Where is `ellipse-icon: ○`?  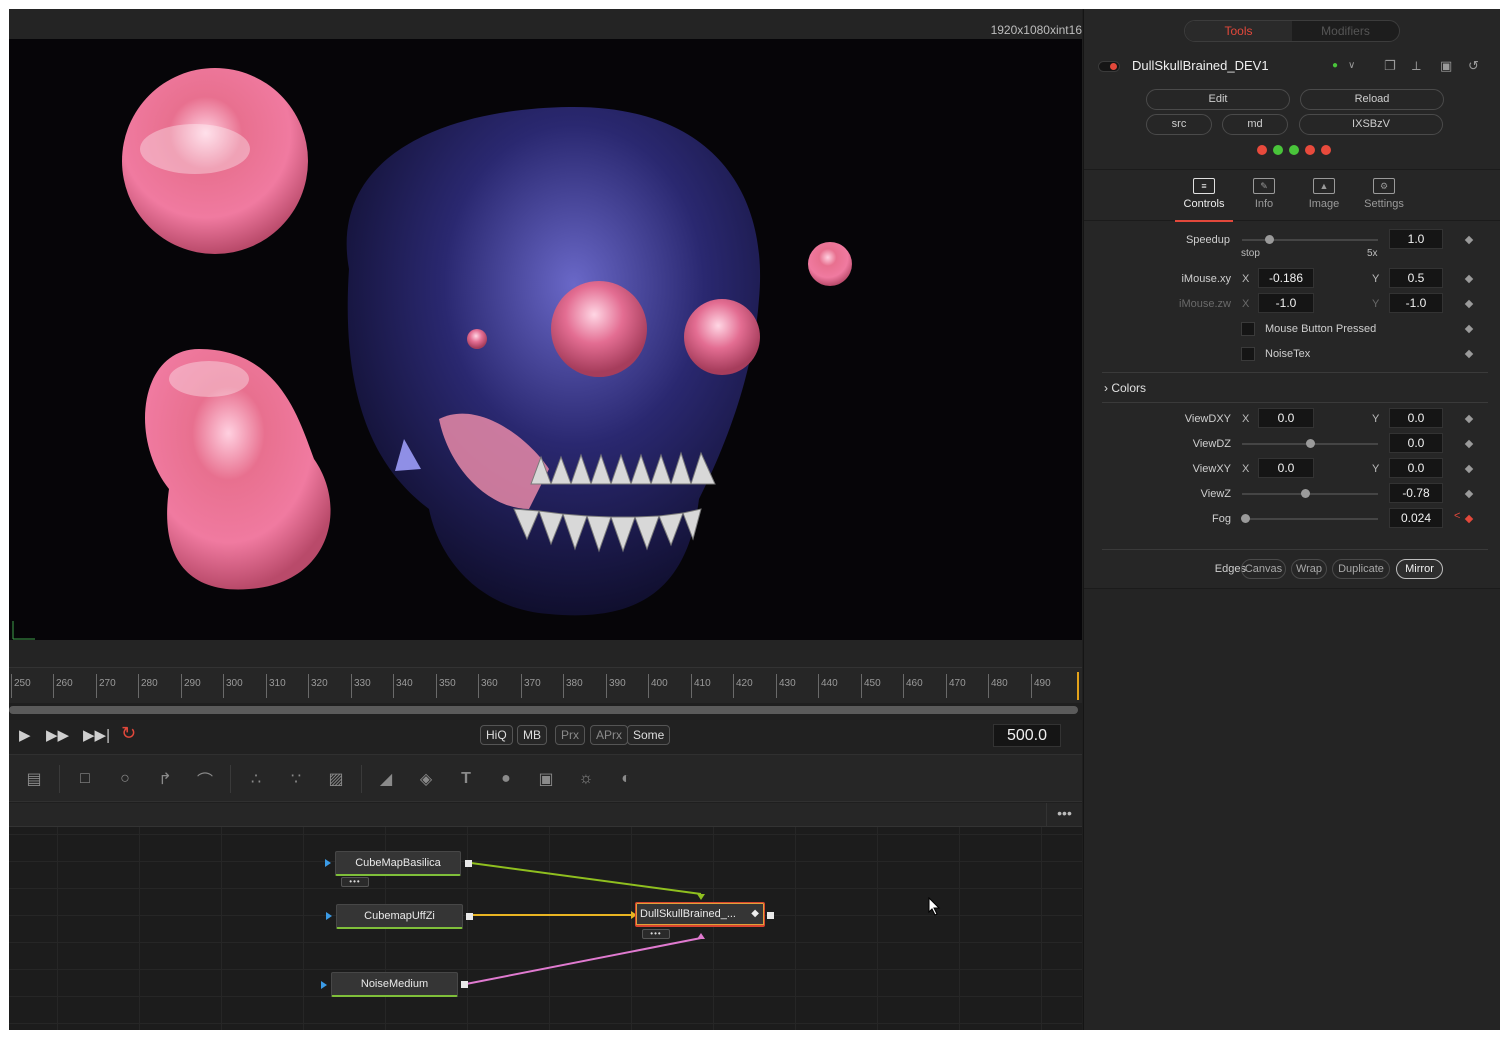
ellipse-icon: ○ is located at coordinates (125, 779).